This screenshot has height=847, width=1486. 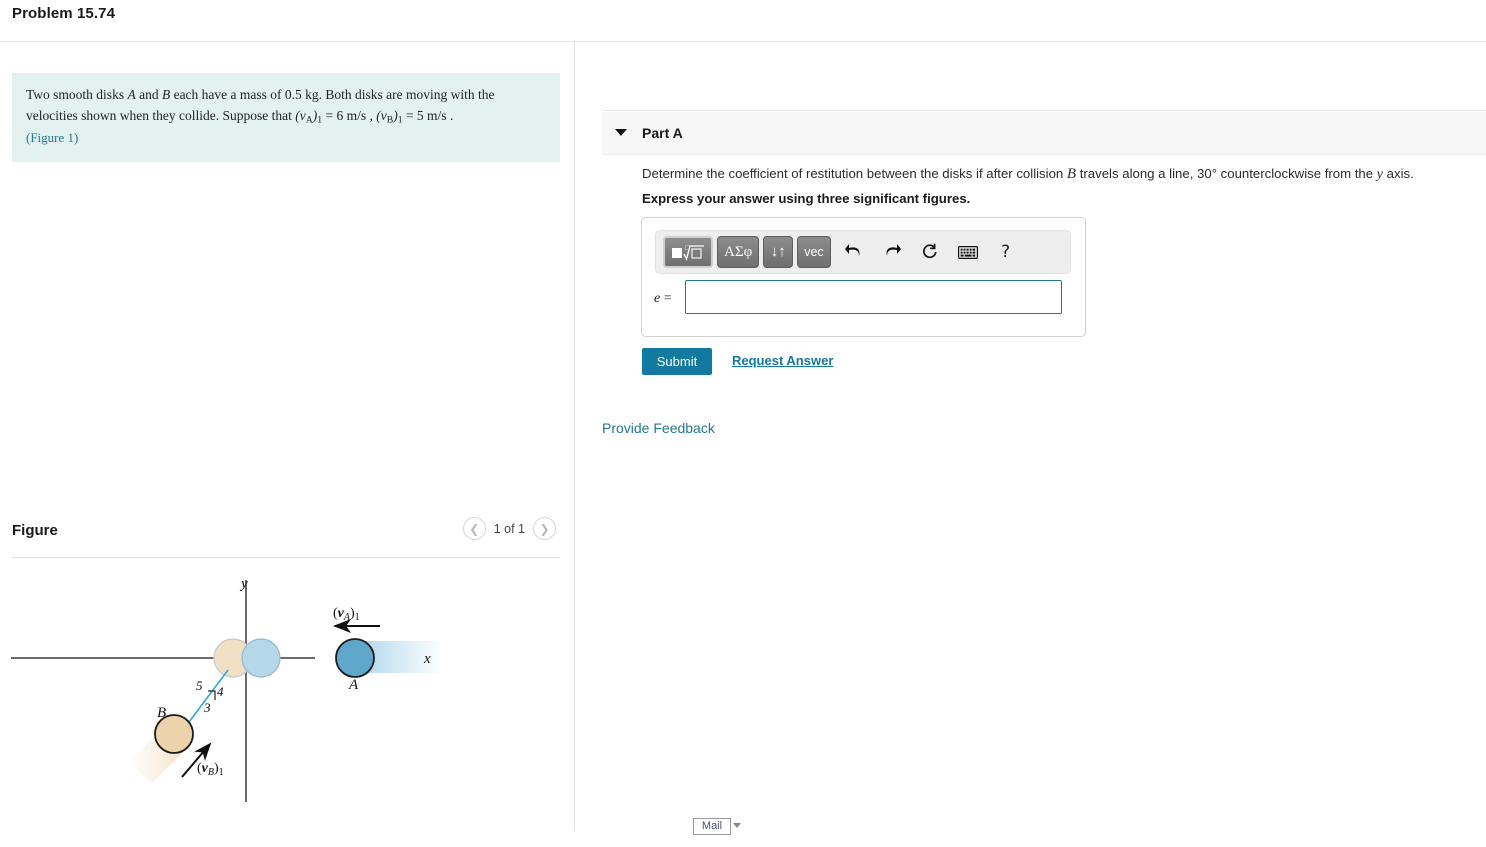 What do you see at coordinates (1071, 174) in the screenshot?
I see `question-symbol-B: B` at bounding box center [1071, 174].